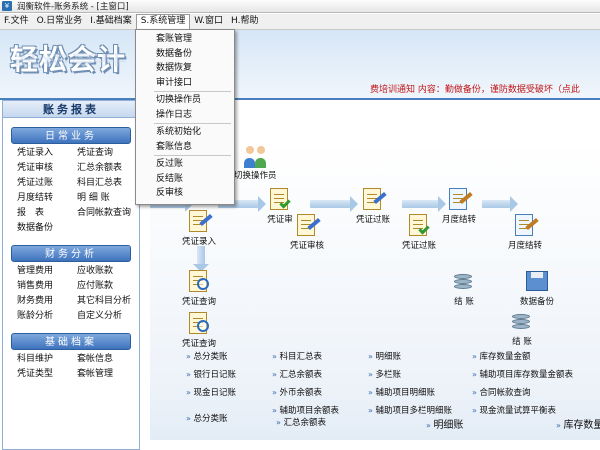 This screenshot has height=450, width=600. I want to click on link-account-maintenance: 科目维护, so click(47, 359).